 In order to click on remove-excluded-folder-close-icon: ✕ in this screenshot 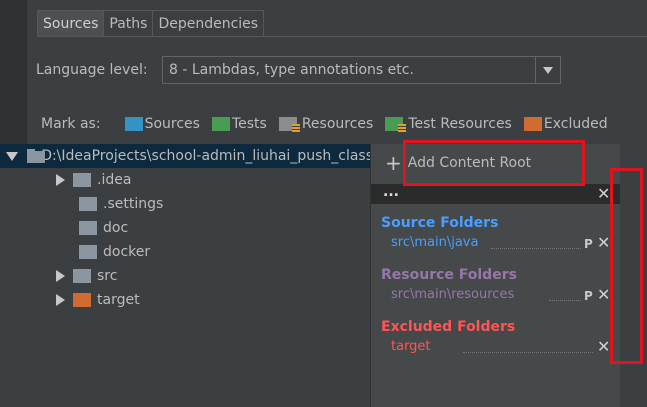, I will do `click(603, 347)`.